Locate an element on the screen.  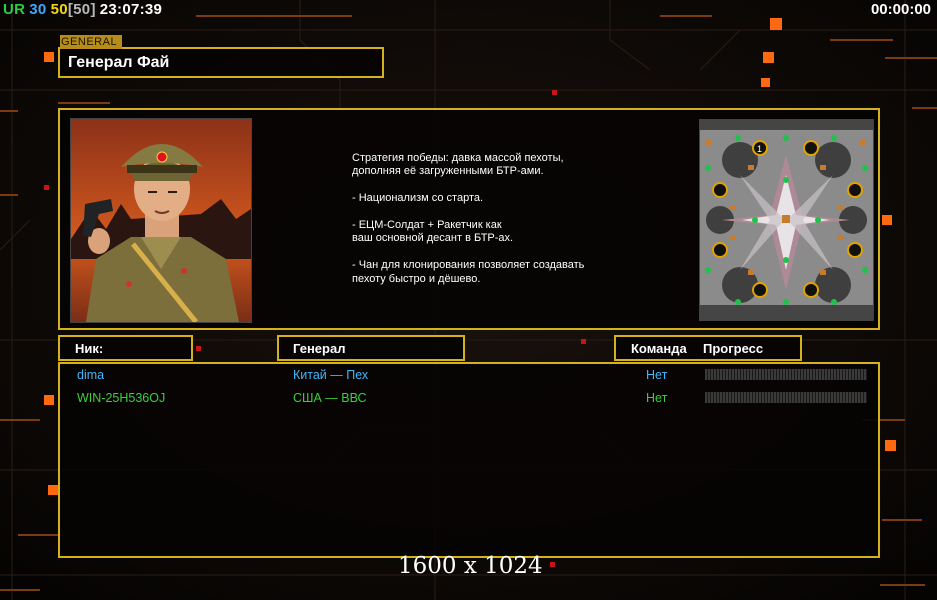
player-general: Китай — Пех is located at coordinates (331, 375).